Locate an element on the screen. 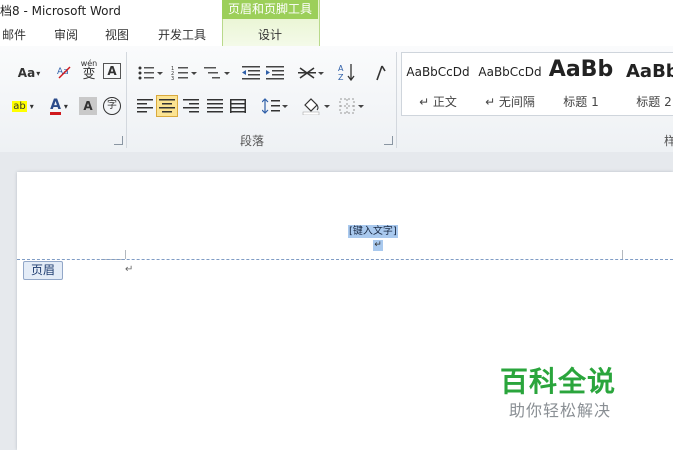 This screenshot has height=450, width=673. line-spacing-button is located at coordinates (275, 106).